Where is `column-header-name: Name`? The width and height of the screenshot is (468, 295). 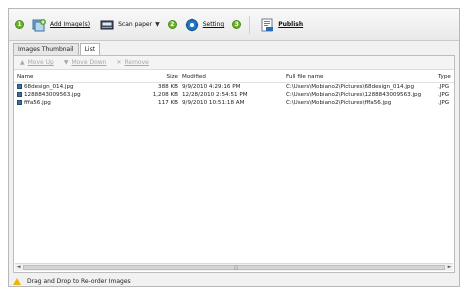
column-header-name: Name is located at coordinates (82, 77).